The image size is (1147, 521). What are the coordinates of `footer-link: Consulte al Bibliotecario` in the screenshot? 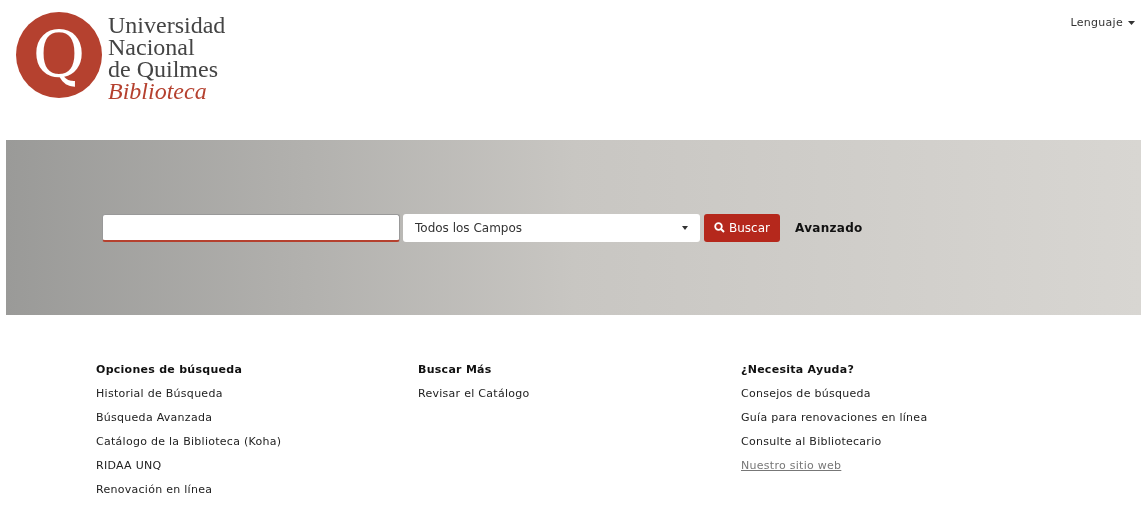 It's located at (811, 446).